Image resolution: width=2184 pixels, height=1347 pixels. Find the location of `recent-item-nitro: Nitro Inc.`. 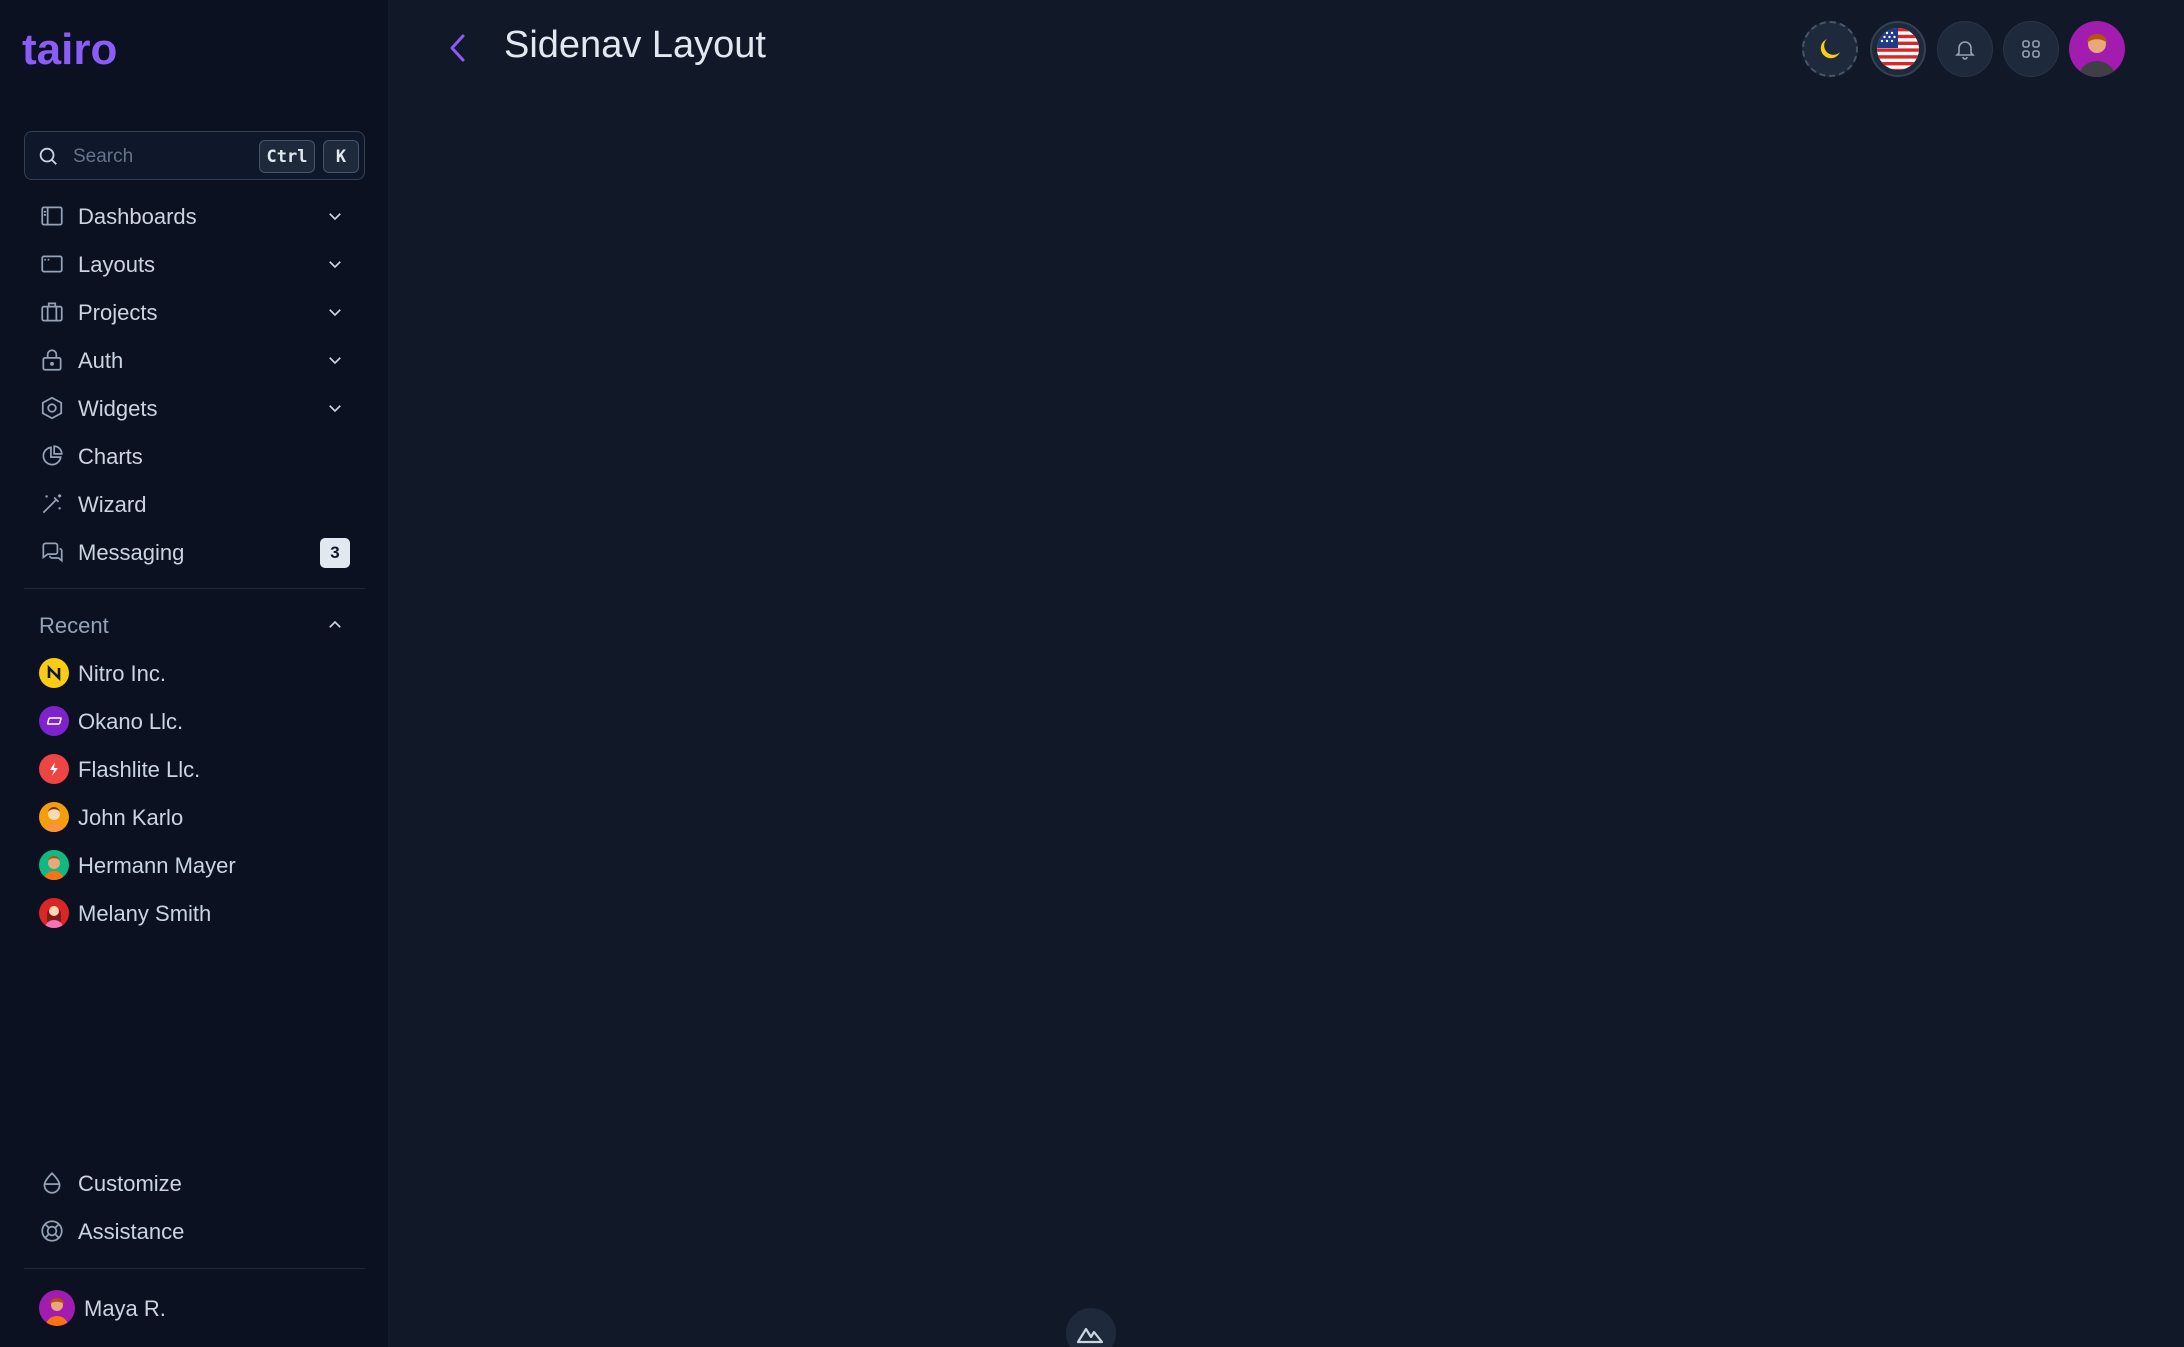

recent-item-nitro: Nitro Inc. is located at coordinates (194, 672).